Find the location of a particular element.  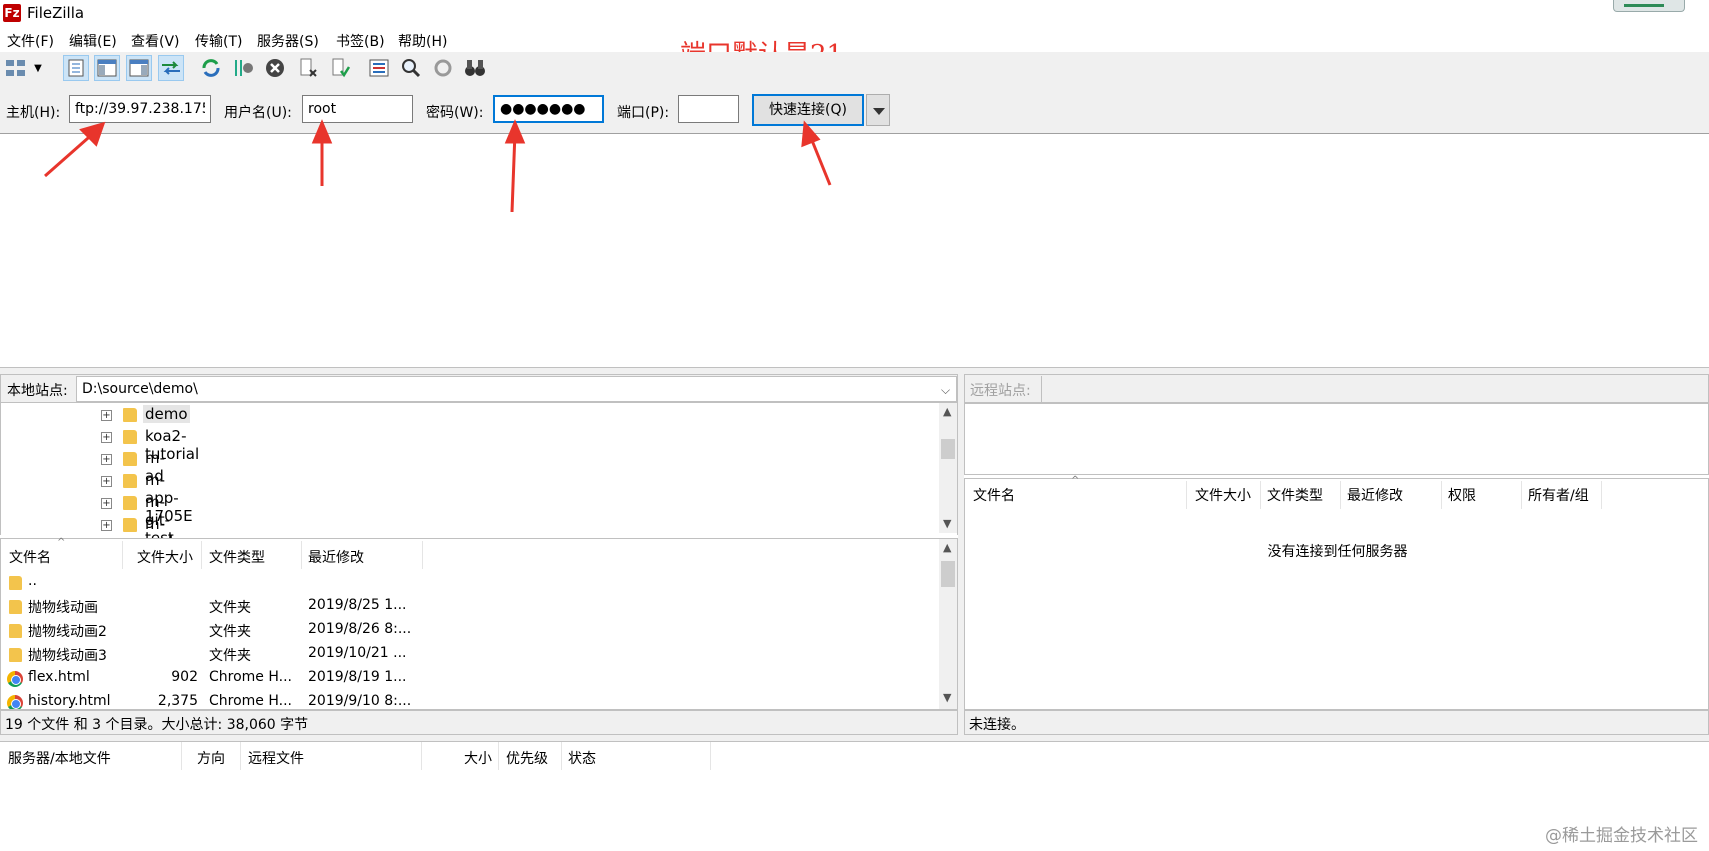

watermark: @稀土掘金技术社区 is located at coordinates (1621, 836).